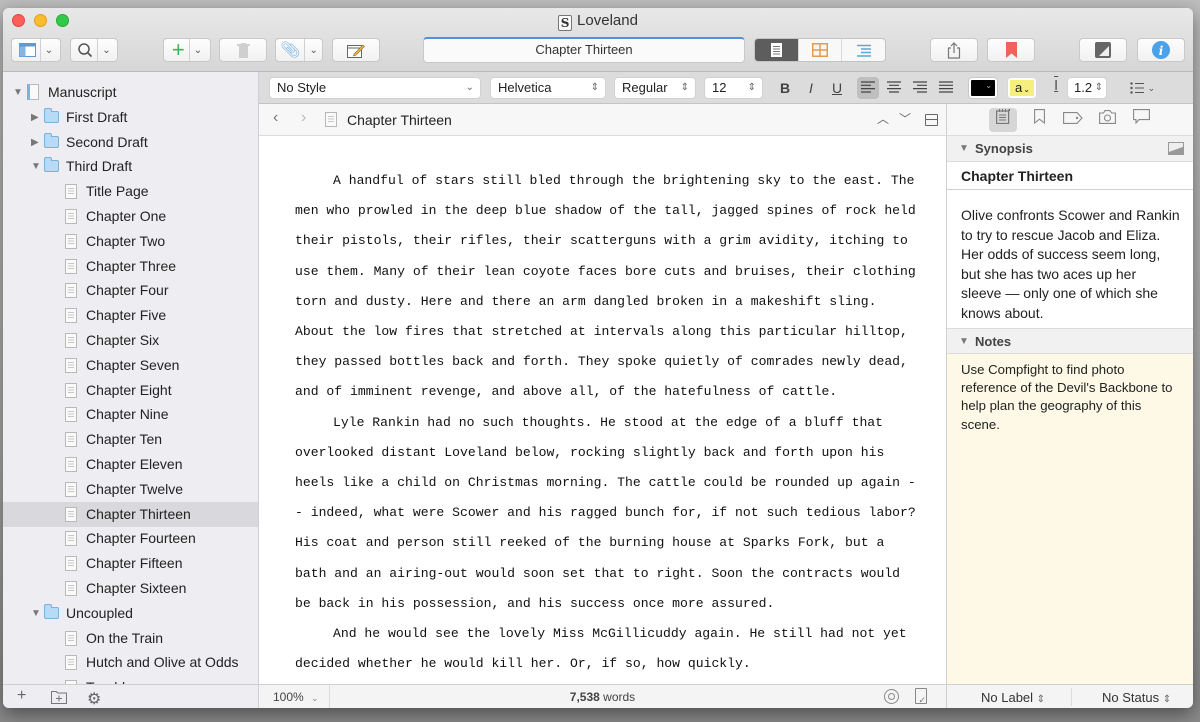  I want to click on binder-item: Chapter One, so click(130, 216).